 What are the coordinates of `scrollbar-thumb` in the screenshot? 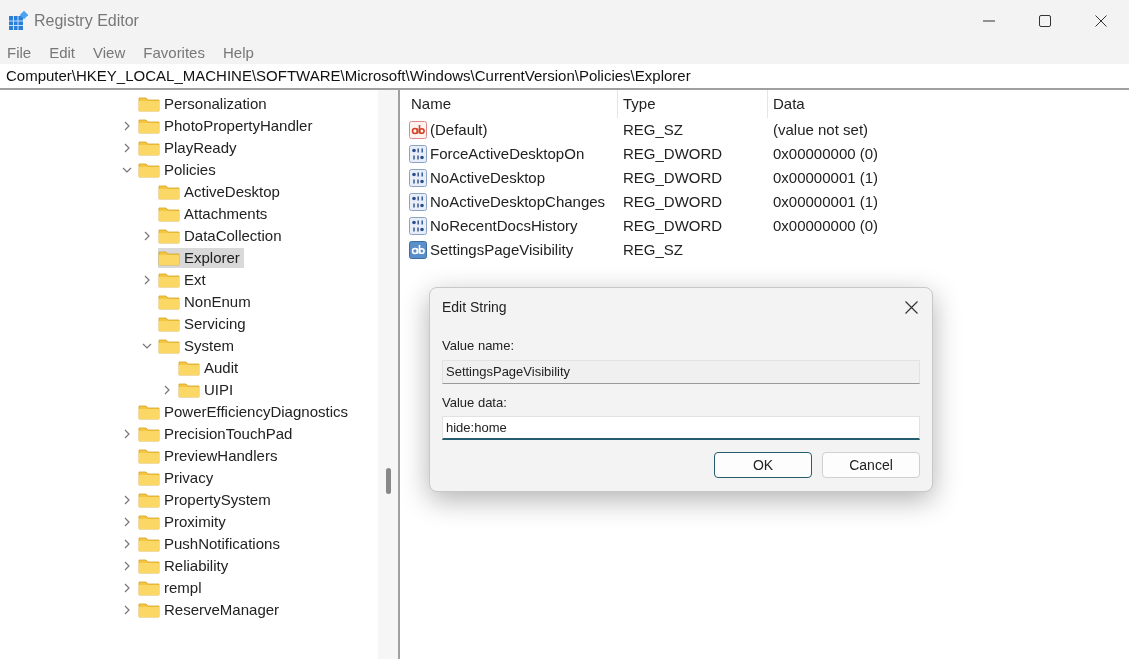 It's located at (388, 481).